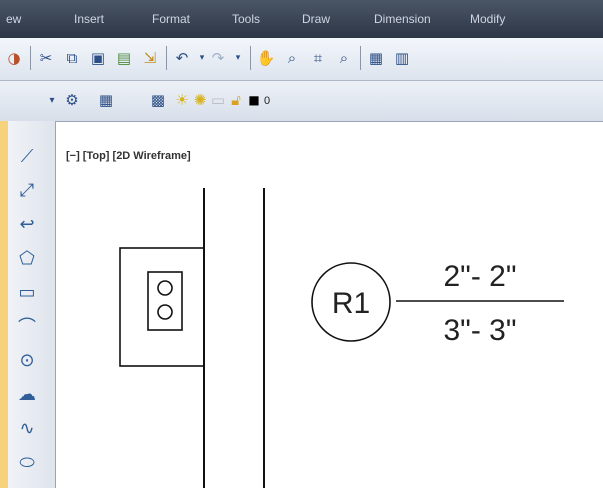 The width and height of the screenshot is (603, 488). What do you see at coordinates (150, 58) in the screenshot?
I see `match-properties-icon: ⇲` at bounding box center [150, 58].